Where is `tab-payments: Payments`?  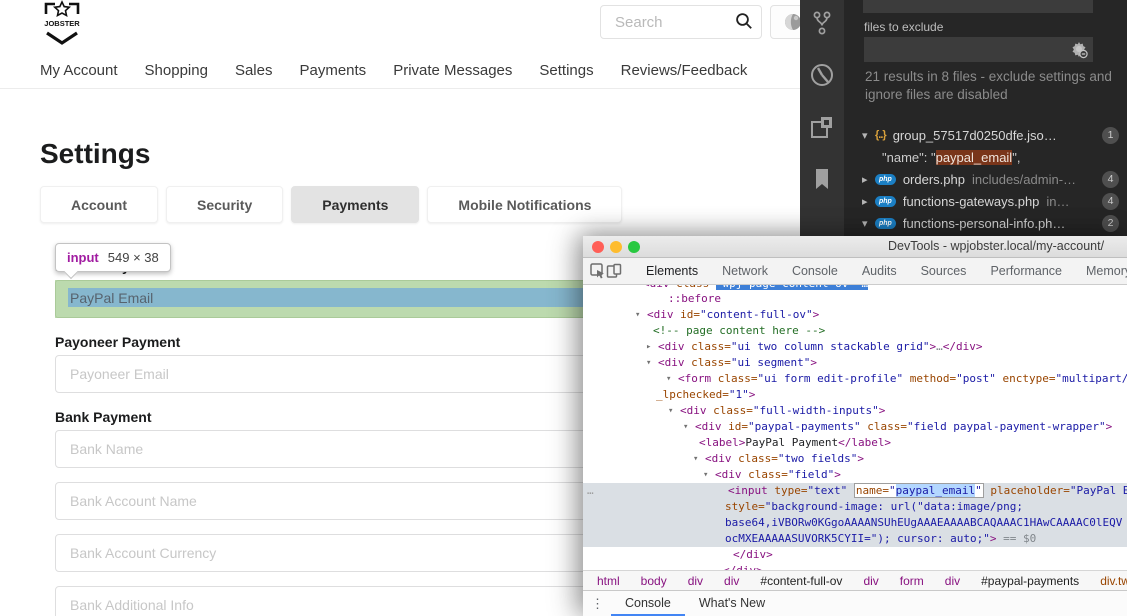 tab-payments: Payments is located at coordinates (355, 204).